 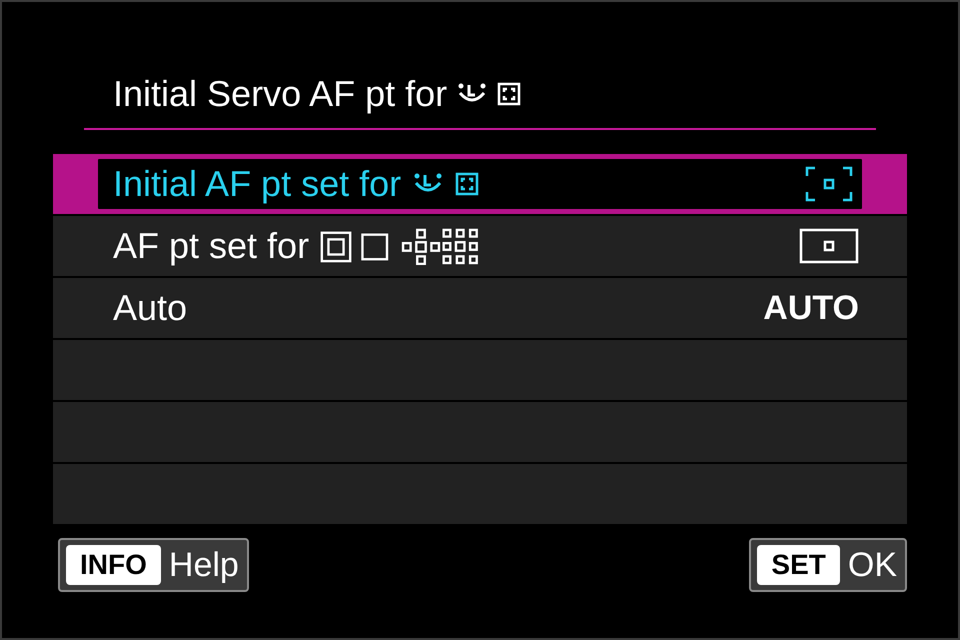 I want to click on menu-option: AF pt set for, so click(x=480, y=246).